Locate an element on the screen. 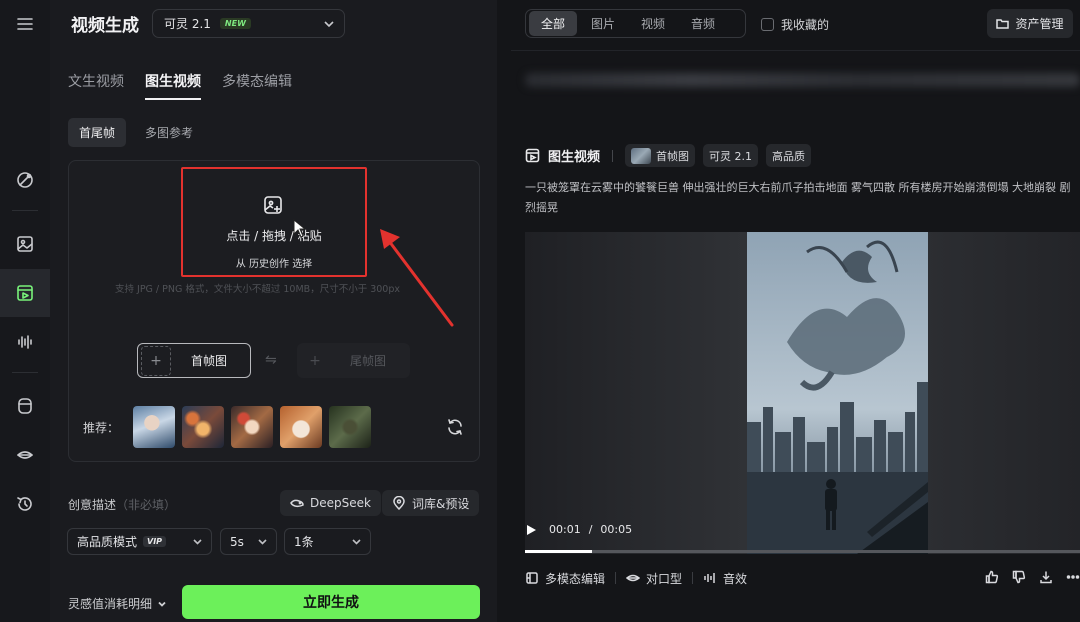 The width and height of the screenshot is (1080, 622). library-preset-label: 词库&预设 is located at coordinates (441, 503).